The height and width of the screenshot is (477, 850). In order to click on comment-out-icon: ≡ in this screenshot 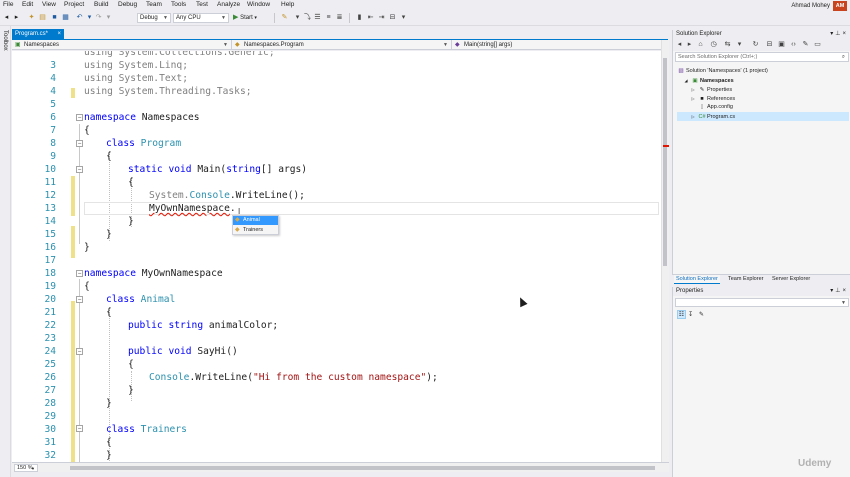, I will do `click(328, 18)`.